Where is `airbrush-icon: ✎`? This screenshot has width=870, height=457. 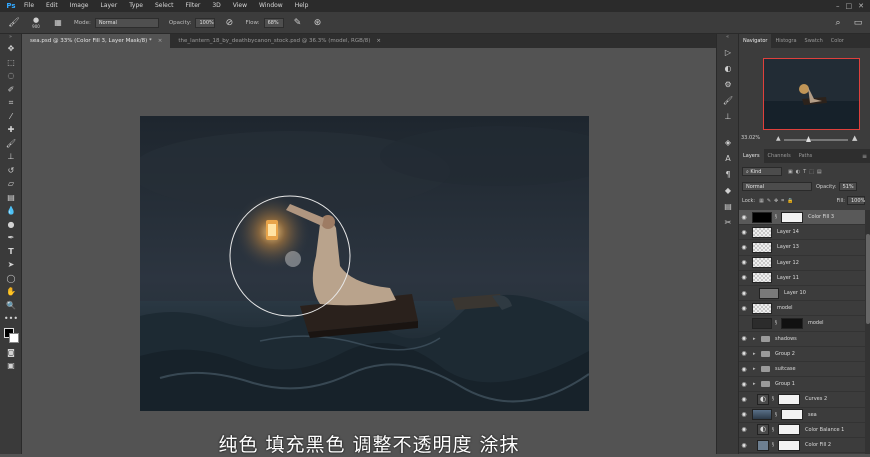
airbrush-icon: ✎ is located at coordinates (298, 23).